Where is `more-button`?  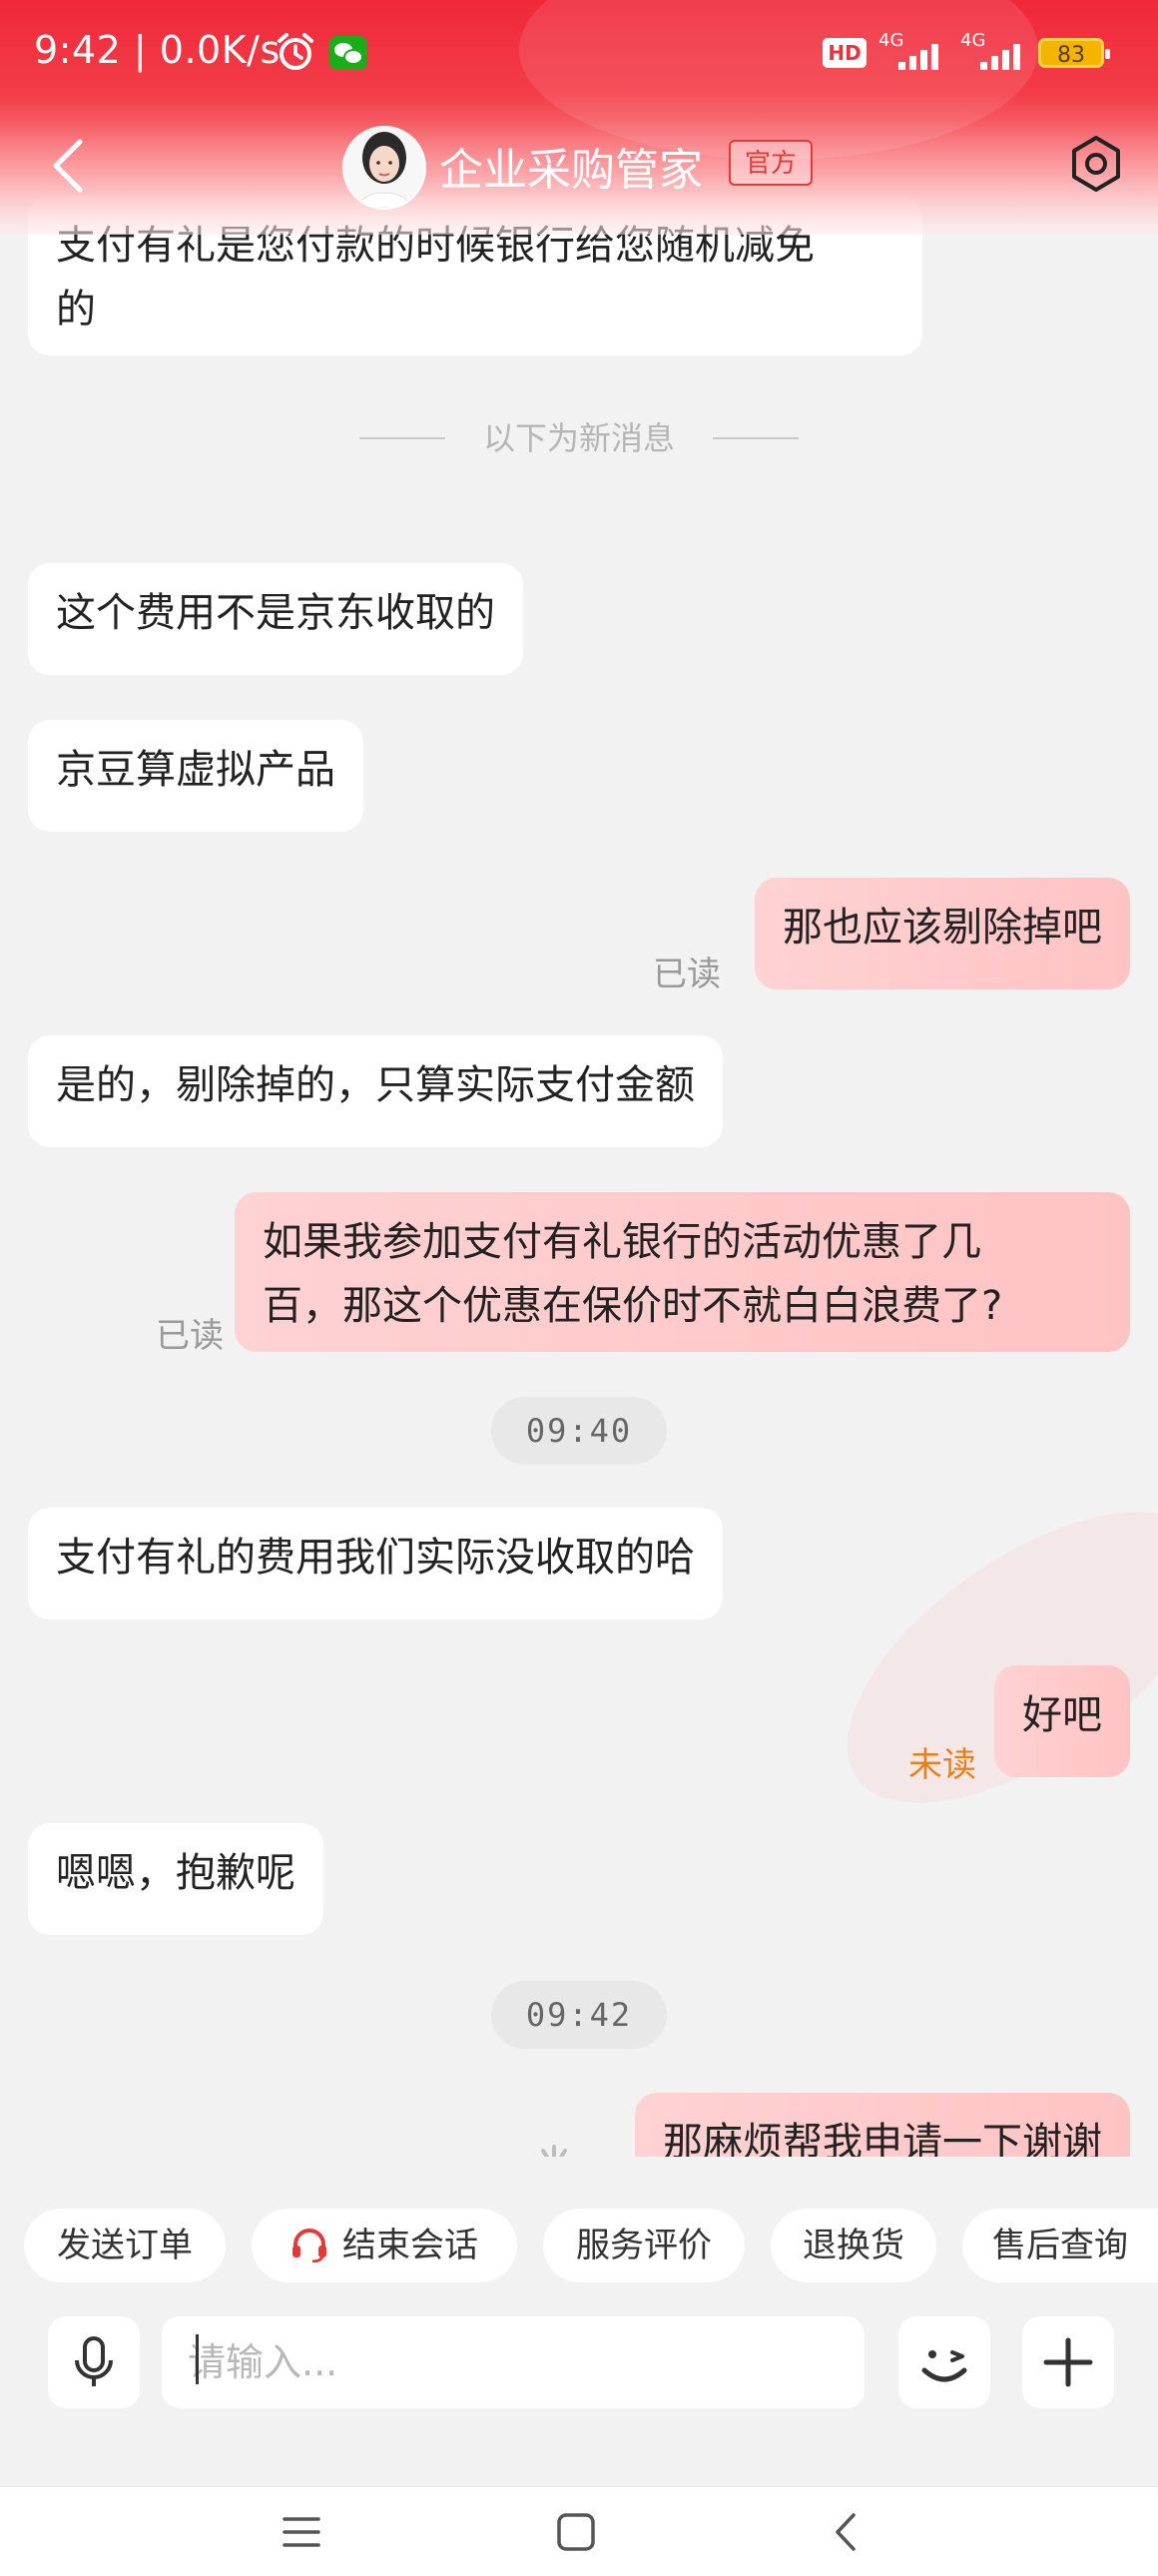
more-button is located at coordinates (1068, 2362).